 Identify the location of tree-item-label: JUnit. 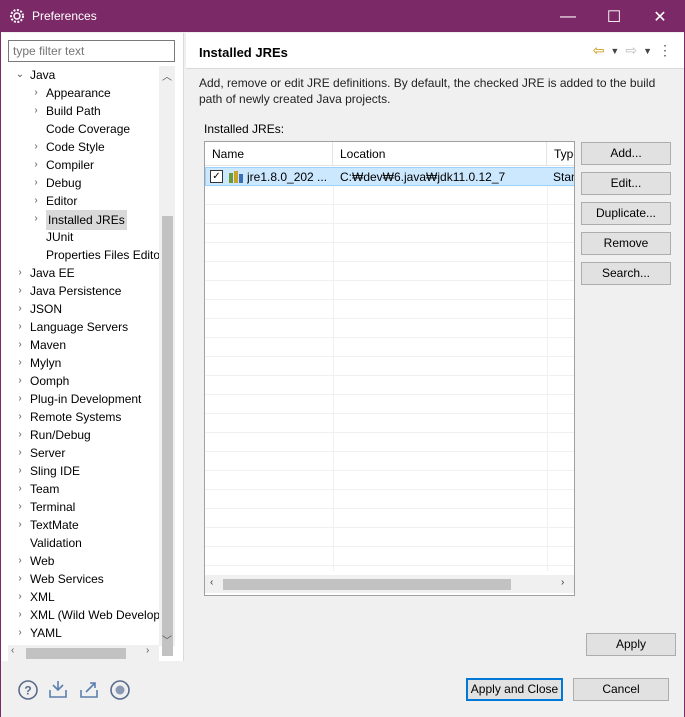
(60, 237).